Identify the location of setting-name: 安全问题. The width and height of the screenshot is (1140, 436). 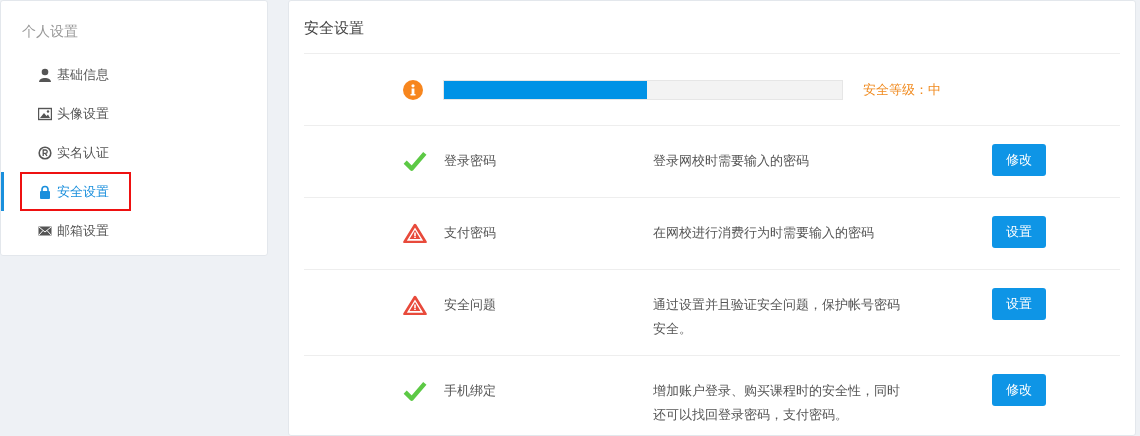
(470, 305).